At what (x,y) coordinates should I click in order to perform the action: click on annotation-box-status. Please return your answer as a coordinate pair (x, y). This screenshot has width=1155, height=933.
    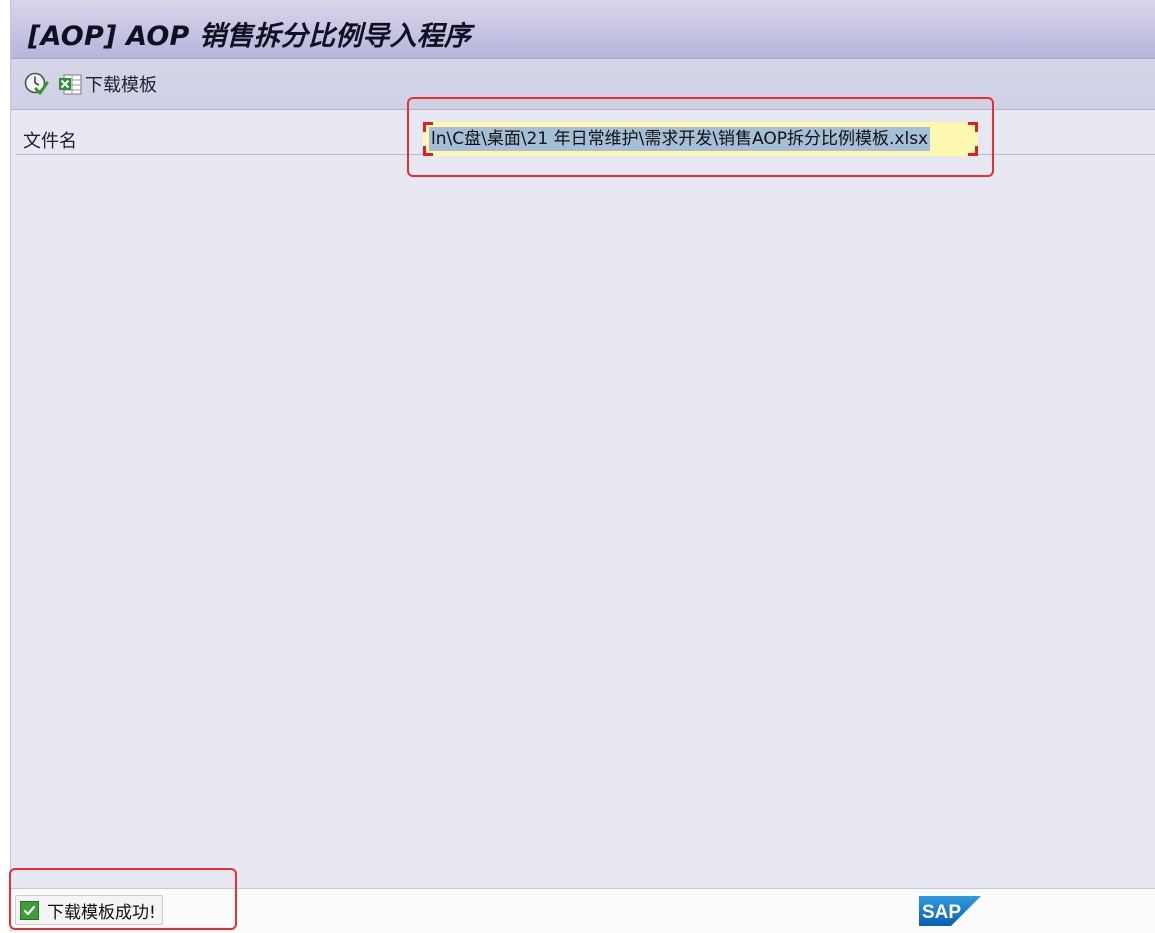
    Looking at the image, I should click on (123, 899).